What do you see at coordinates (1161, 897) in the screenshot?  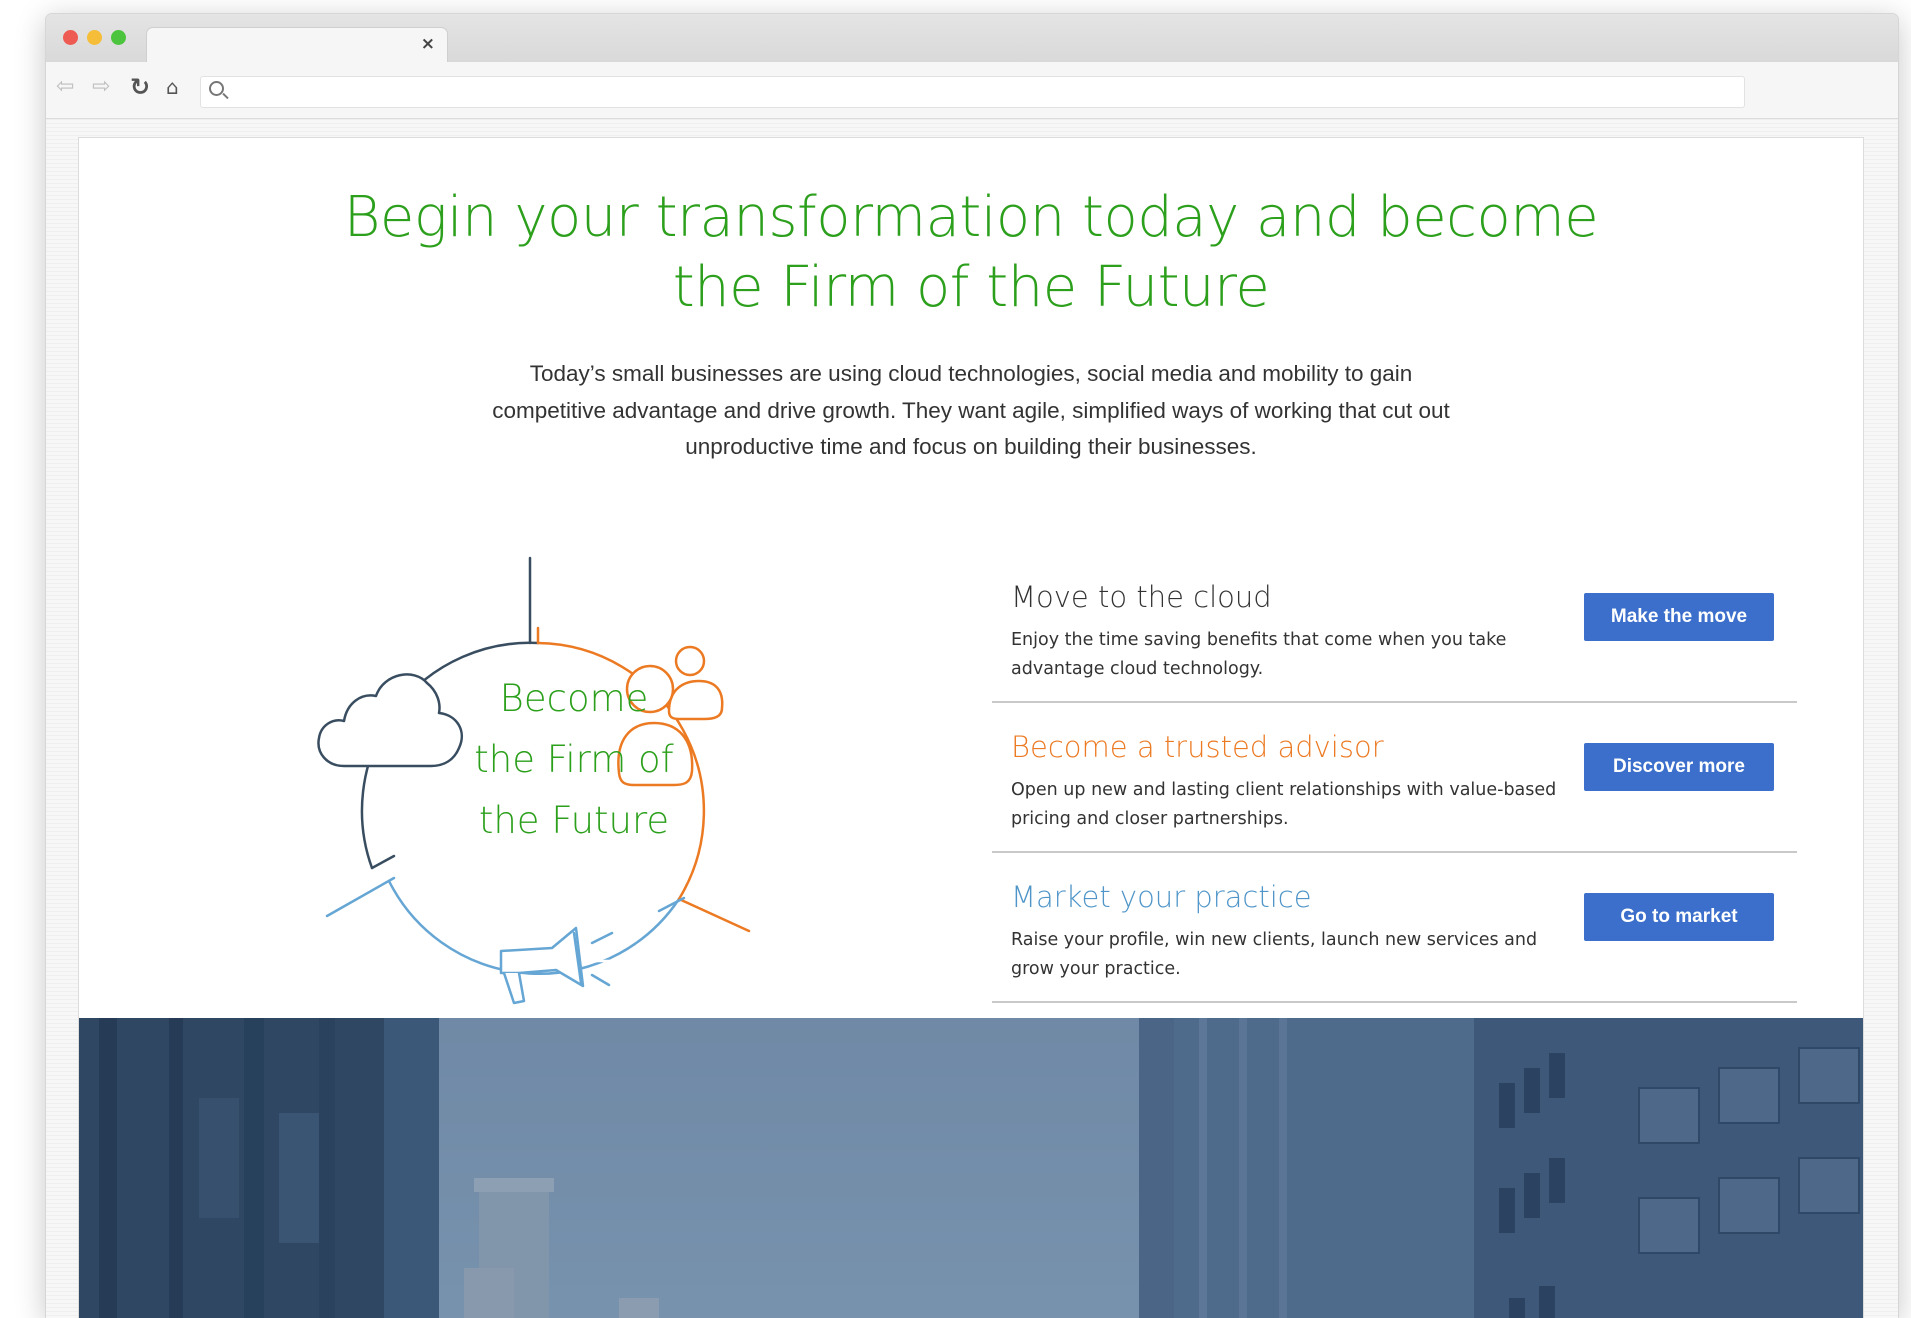 I see `feature-title: Market your practice` at bounding box center [1161, 897].